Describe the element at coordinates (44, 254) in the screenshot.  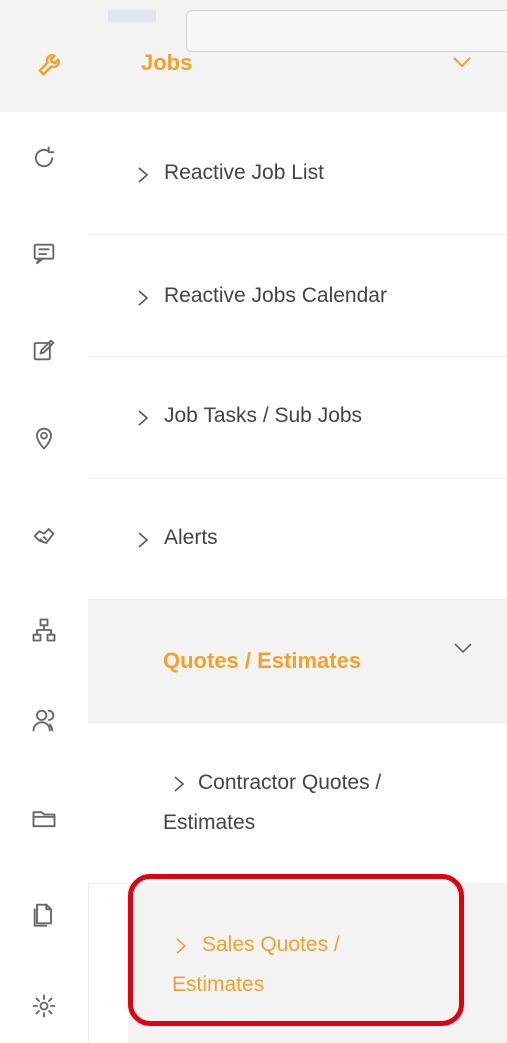
I see `chat-icon` at that location.